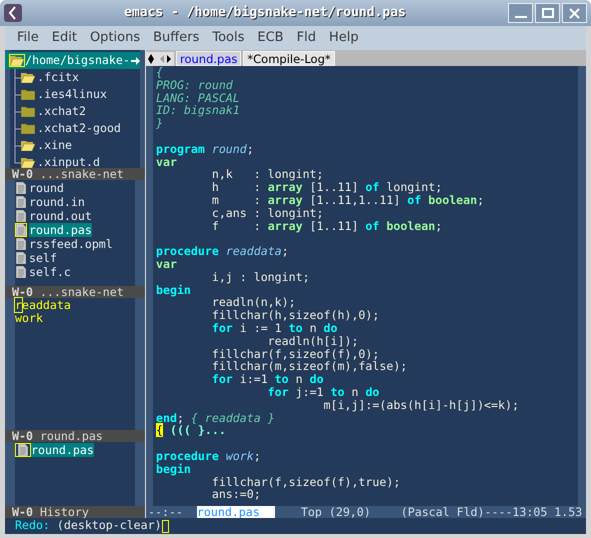  What do you see at coordinates (343, 38) in the screenshot?
I see `menu-item: Help` at bounding box center [343, 38].